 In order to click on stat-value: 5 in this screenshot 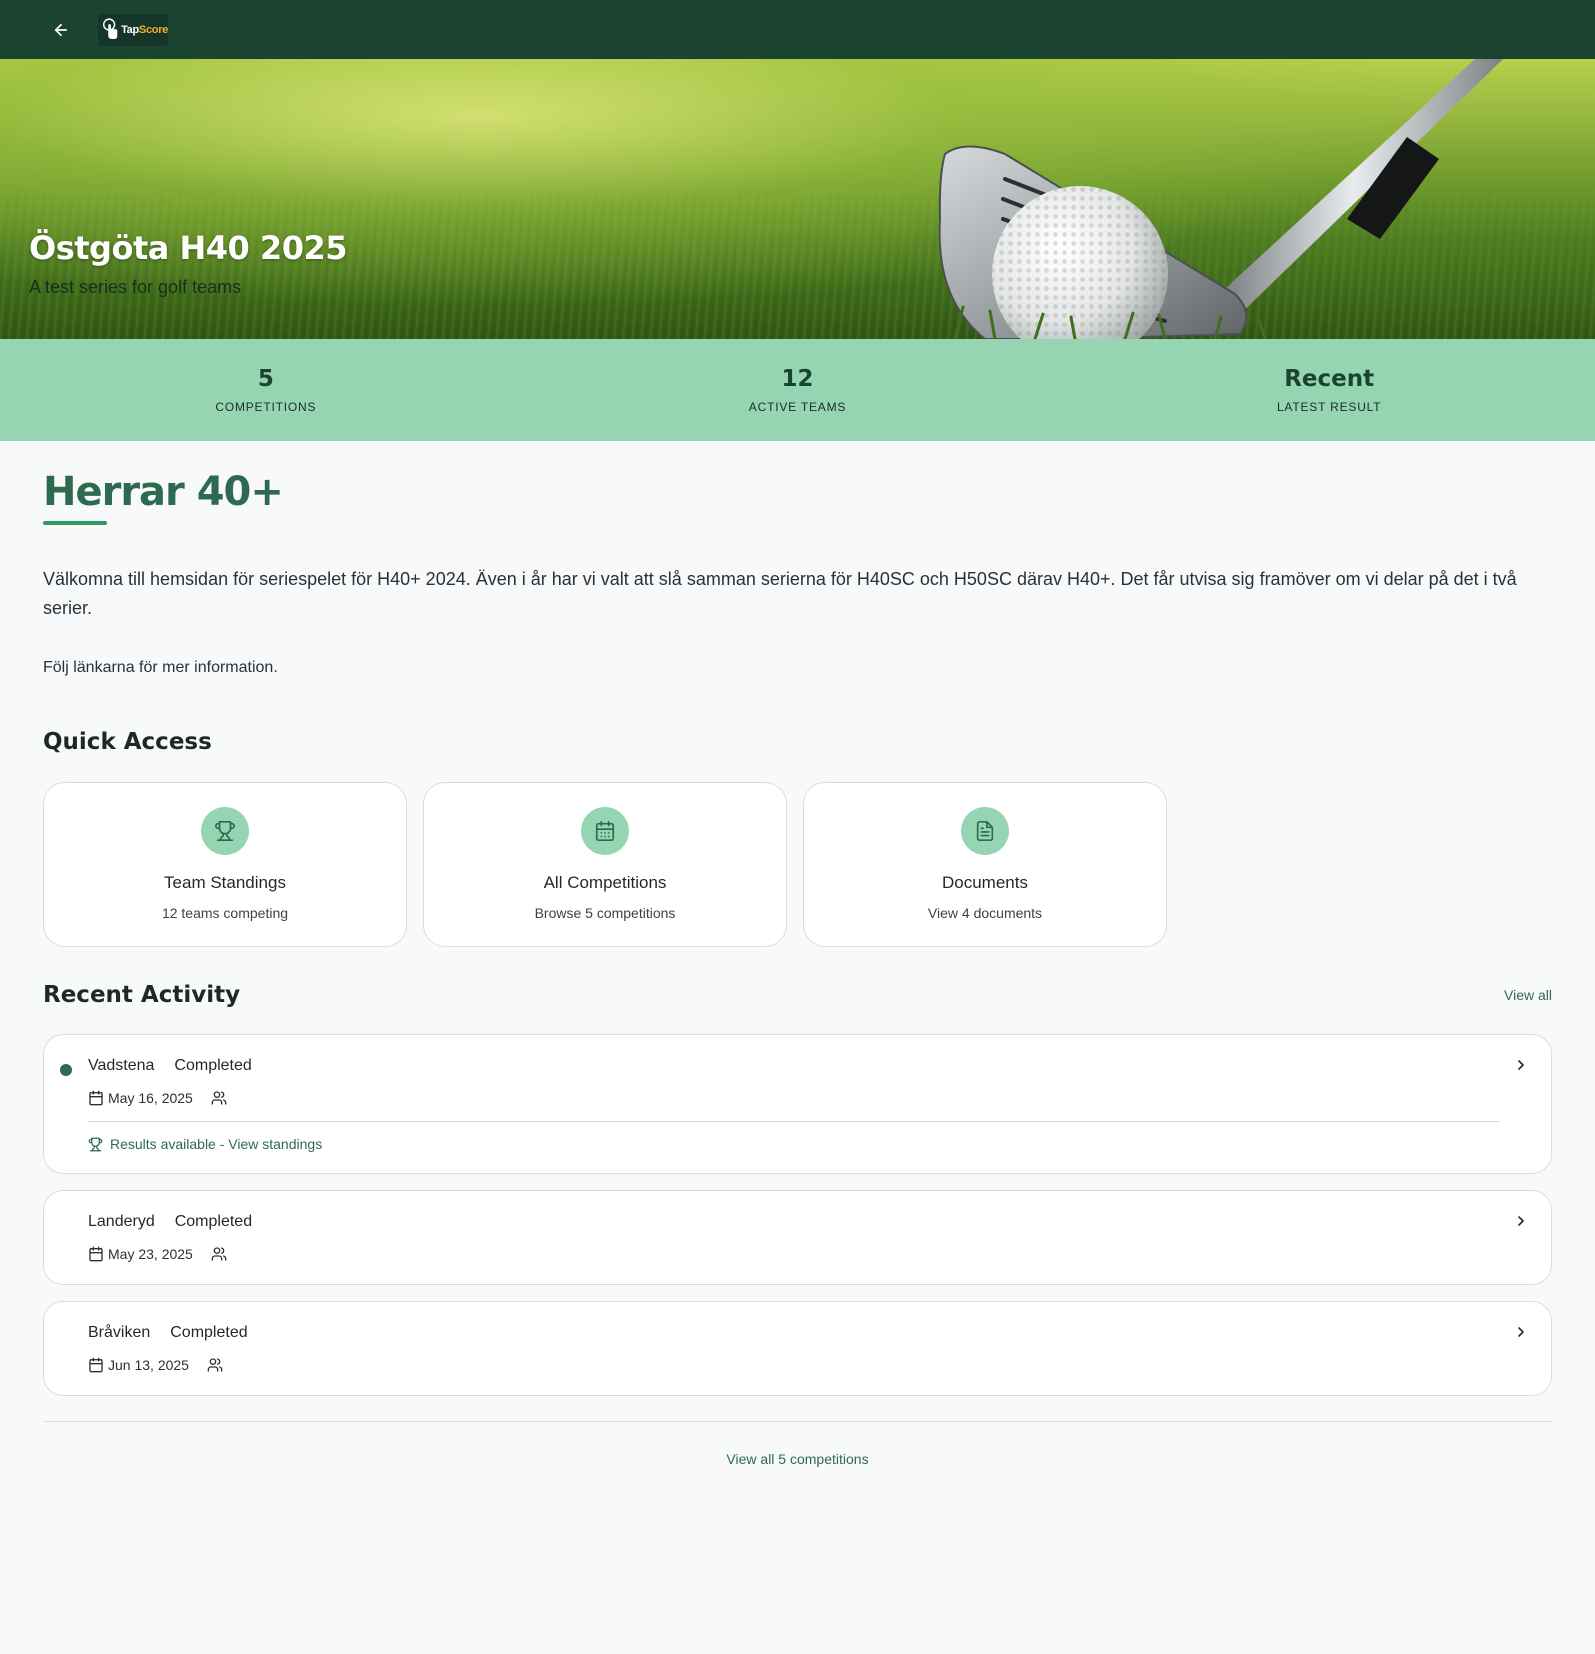, I will do `click(265, 379)`.